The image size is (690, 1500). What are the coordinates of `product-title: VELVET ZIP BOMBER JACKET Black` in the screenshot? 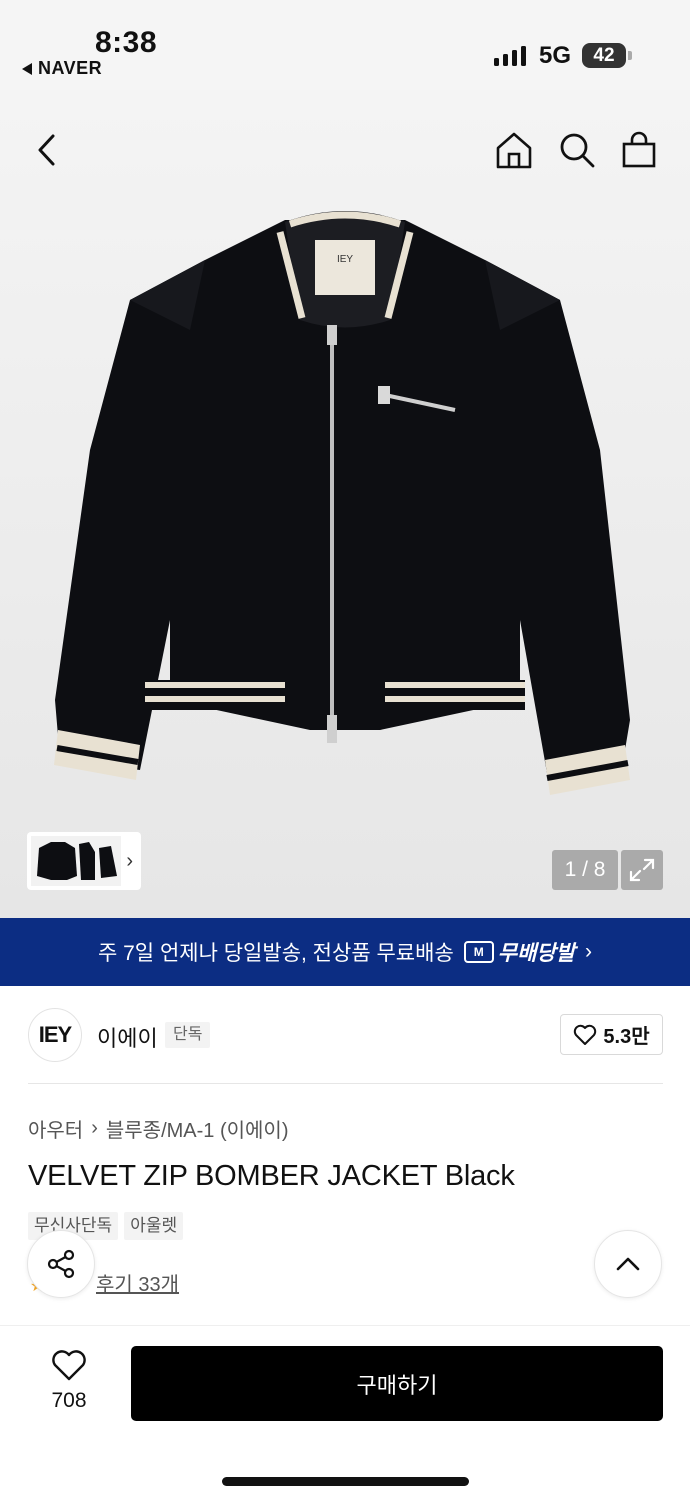 It's located at (271, 1176).